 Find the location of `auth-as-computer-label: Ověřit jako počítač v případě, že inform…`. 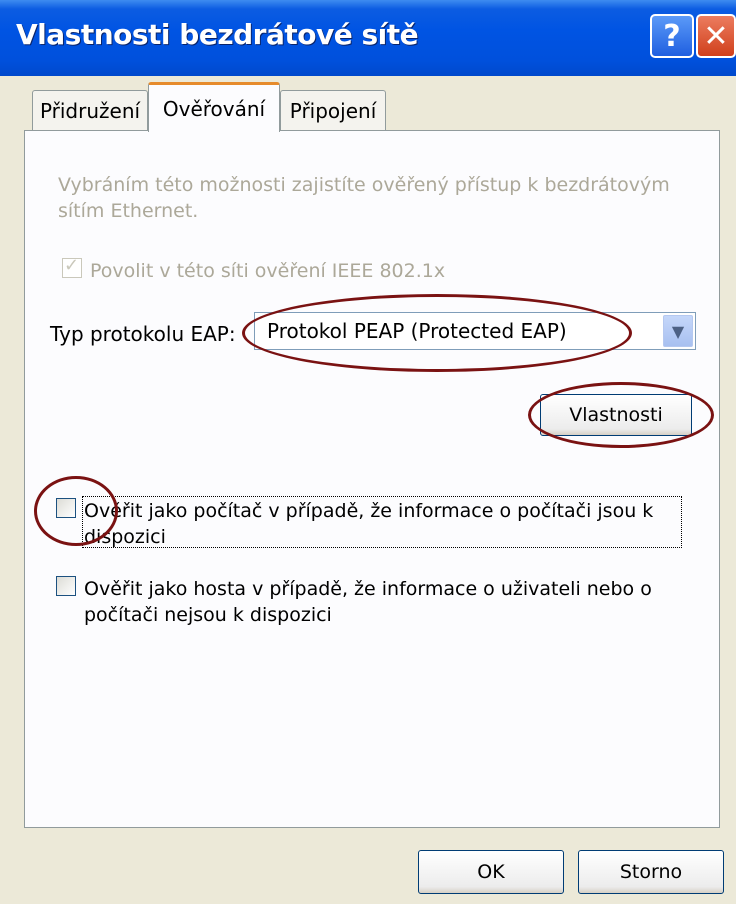

auth-as-computer-label: Ověřit jako počítač v případě, že inform… is located at coordinates (369, 524).